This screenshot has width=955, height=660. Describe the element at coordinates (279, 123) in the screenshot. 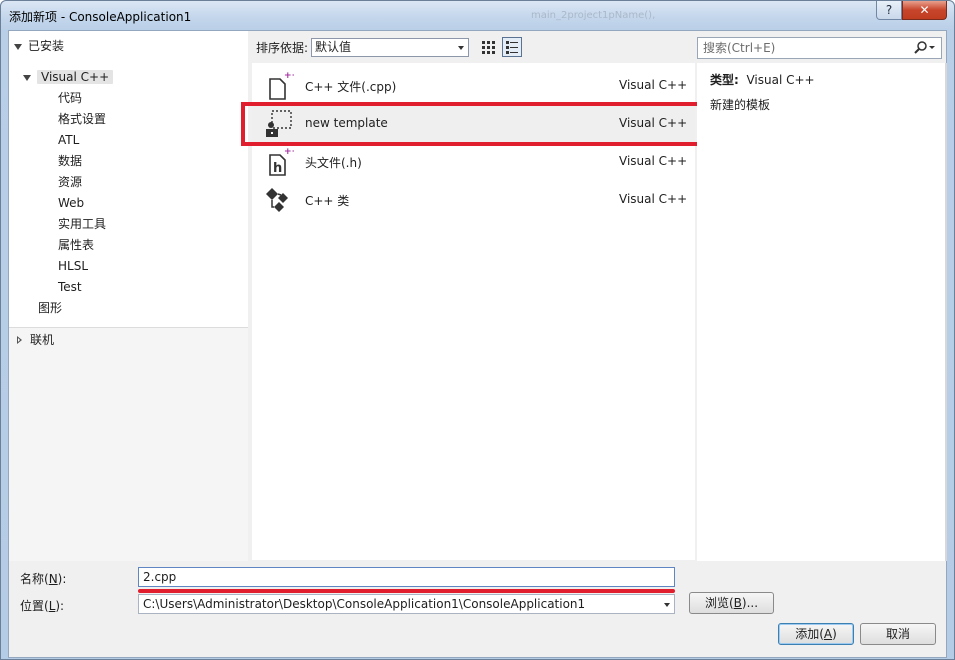

I see `template-icon` at that location.